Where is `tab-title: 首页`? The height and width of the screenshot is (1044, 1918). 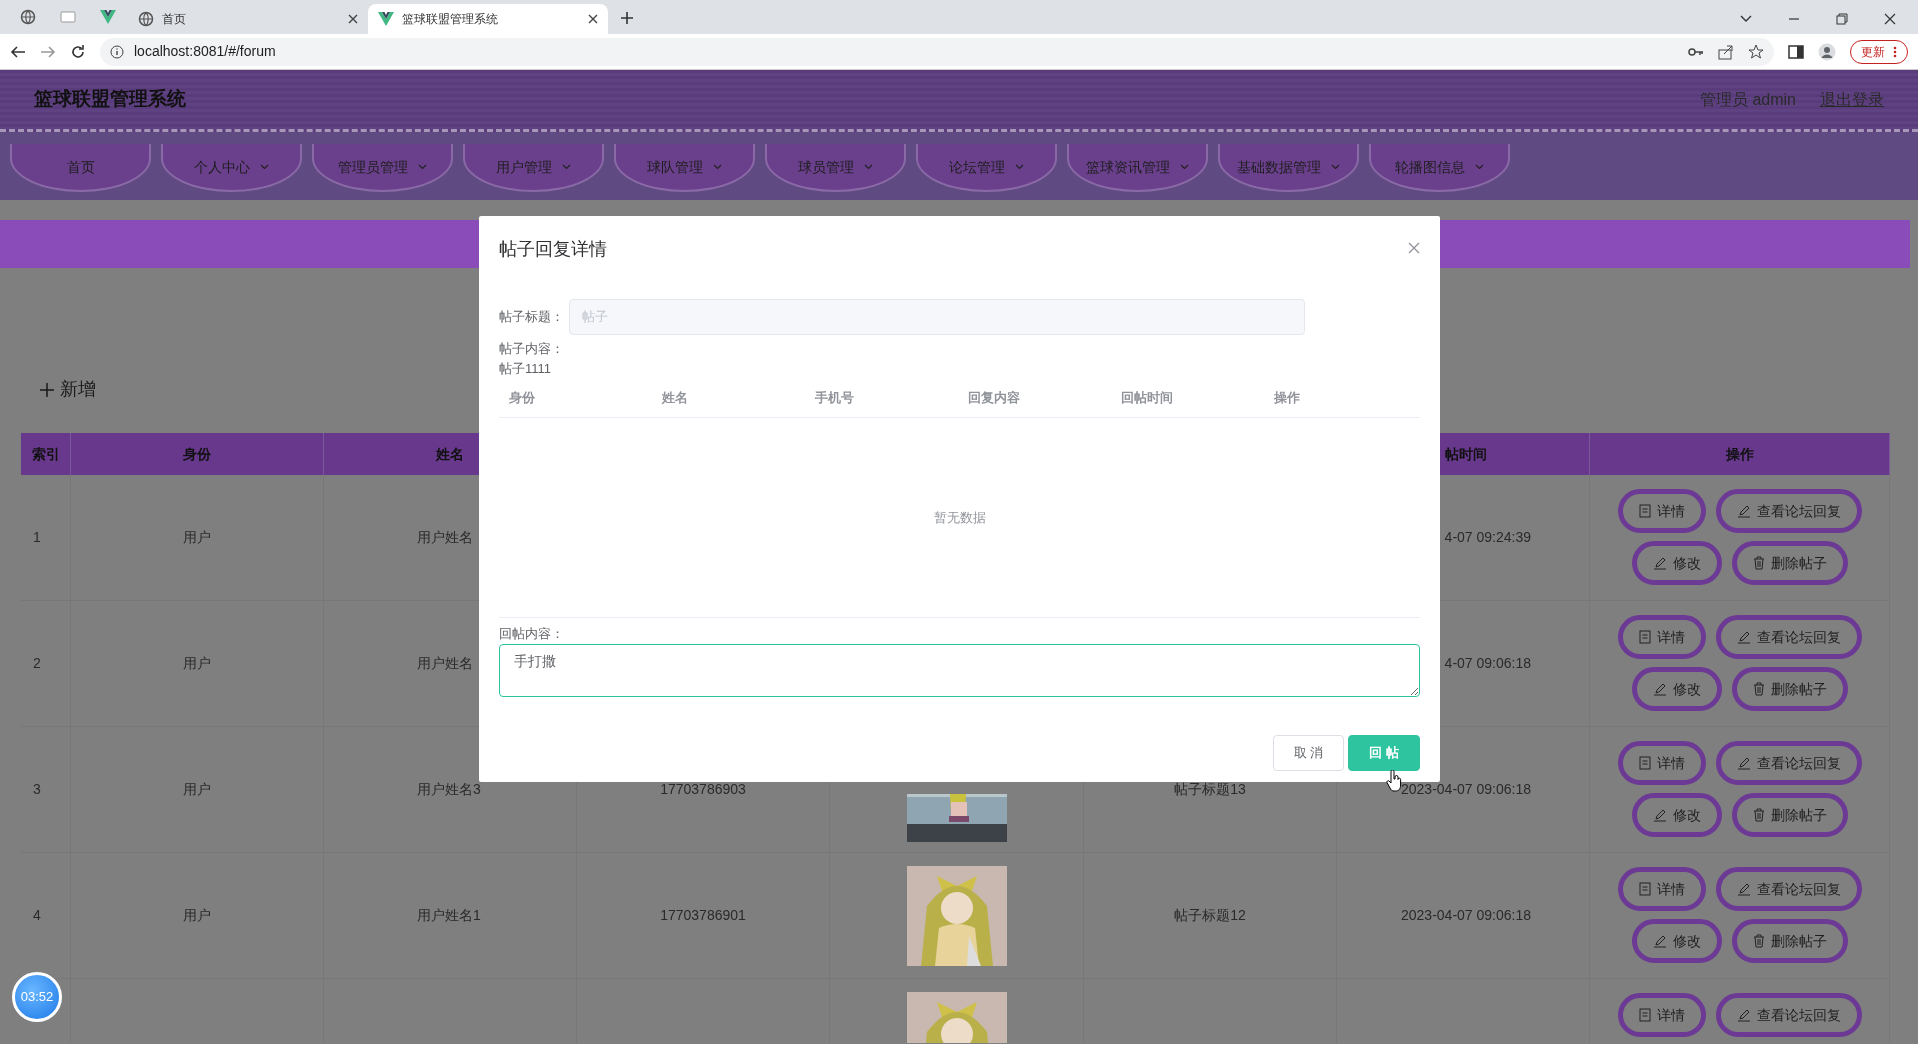
tab-title: 首页 is located at coordinates (174, 19).